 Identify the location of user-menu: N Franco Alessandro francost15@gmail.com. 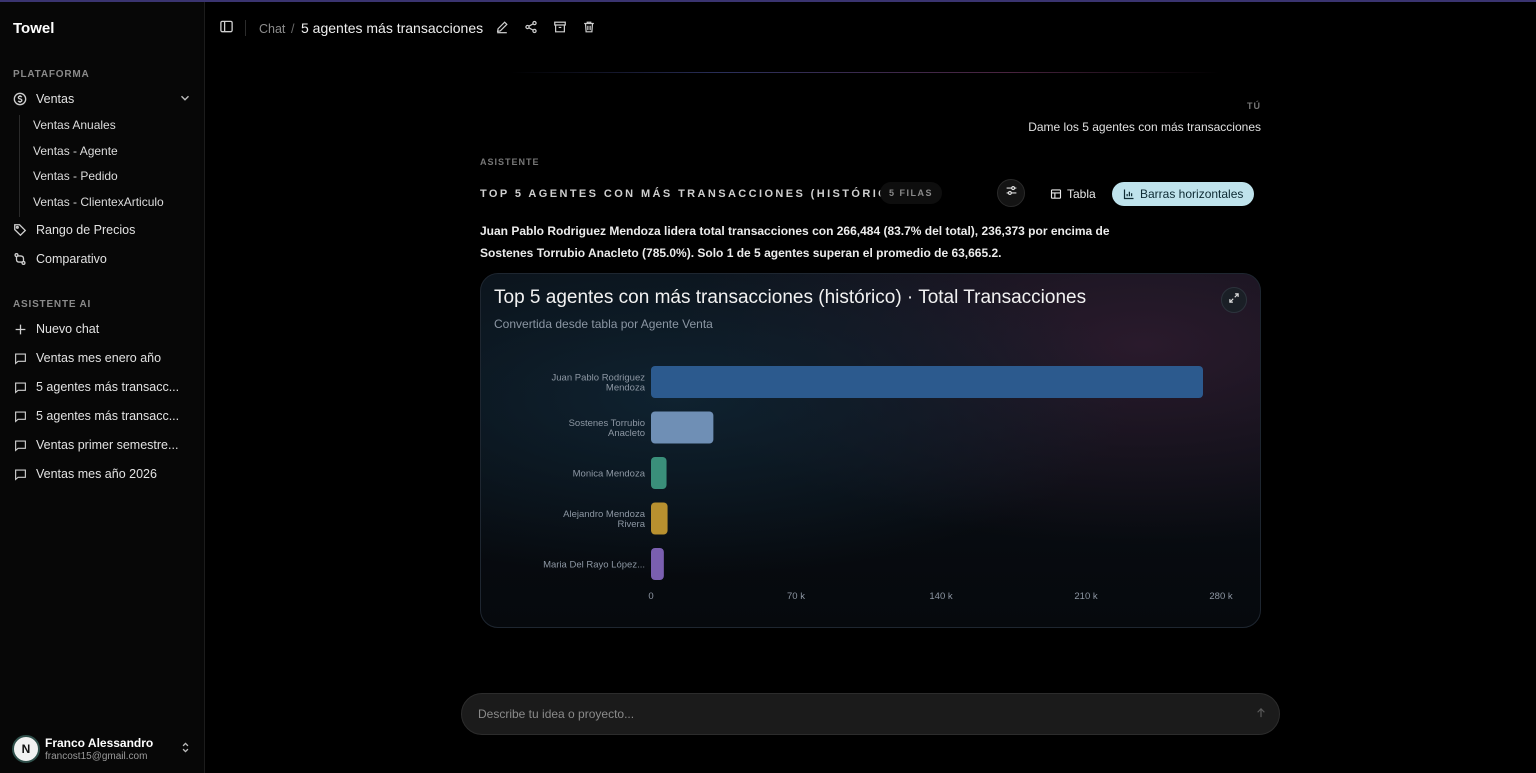
(104, 749).